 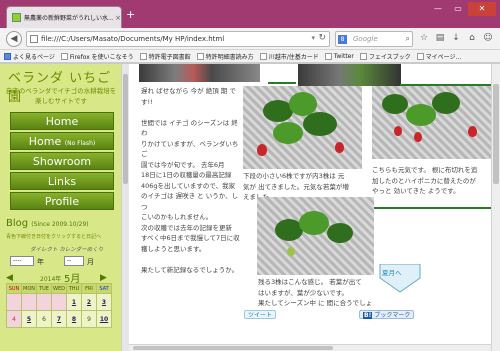 What do you see at coordinates (62, 161) in the screenshot?
I see `menu-showroom-button: Showroom` at bounding box center [62, 161].